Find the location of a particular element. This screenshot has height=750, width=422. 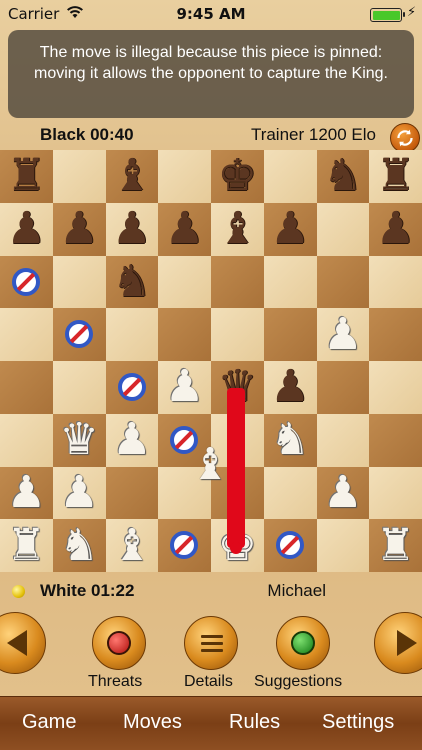

white-queen-b3: ♛ is located at coordinates (79, 440).